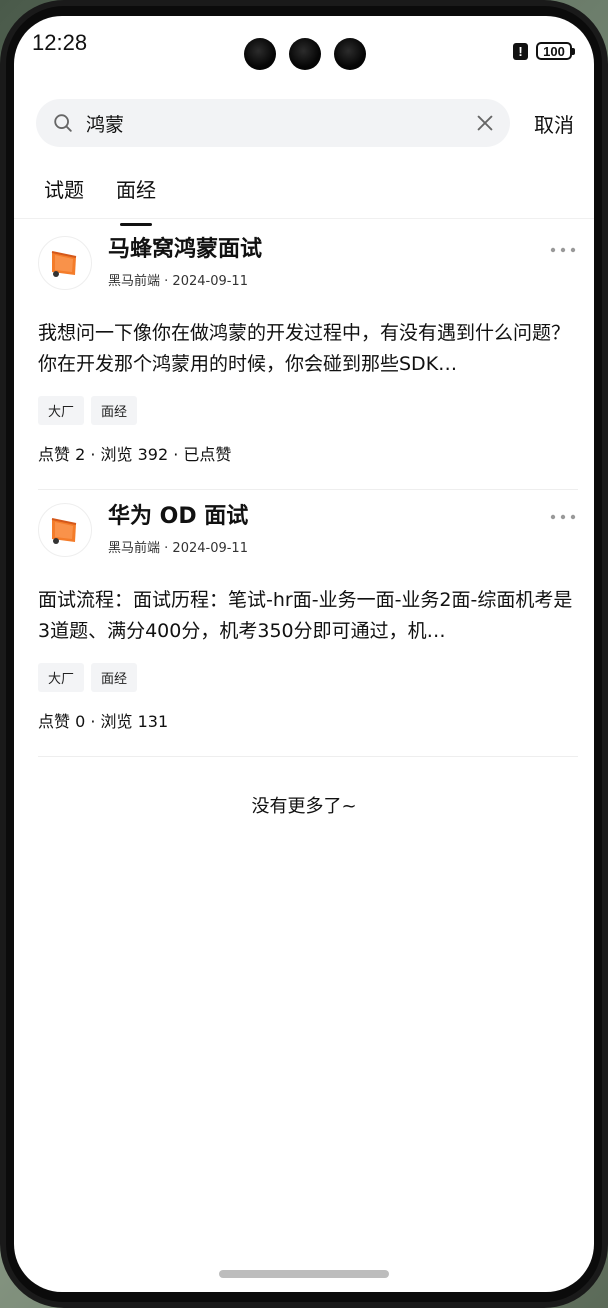 The height and width of the screenshot is (1308, 608). Describe the element at coordinates (308, 535) in the screenshot. I see `post-header: 华为 OD 面试 黑马前端 · 2024-09-11` at that location.